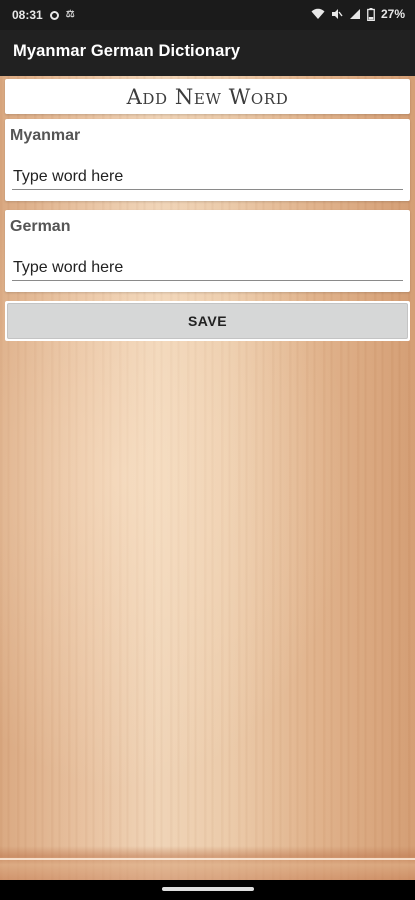 Image resolution: width=415 pixels, height=900 pixels. I want to click on mute-icon, so click(337, 14).